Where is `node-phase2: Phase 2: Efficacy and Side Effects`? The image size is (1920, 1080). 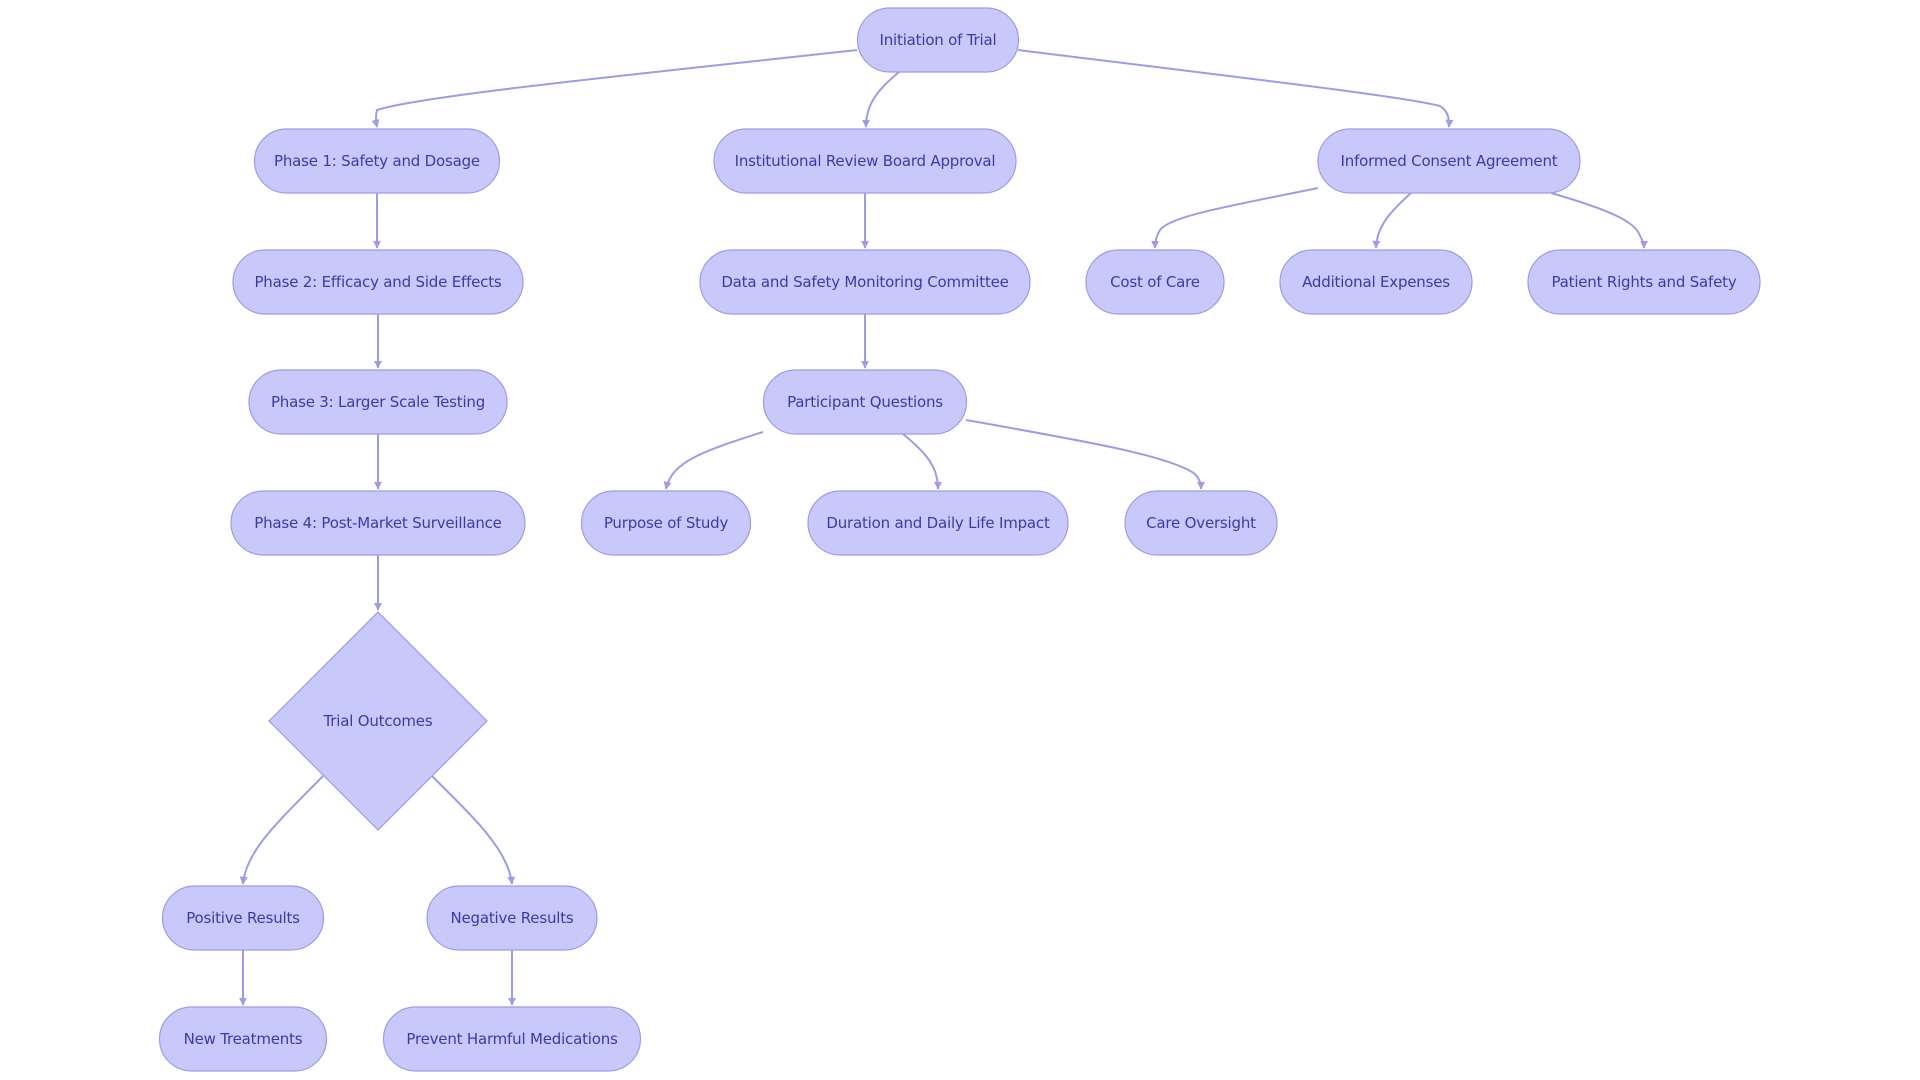 node-phase2: Phase 2: Efficacy and Side Effects is located at coordinates (378, 282).